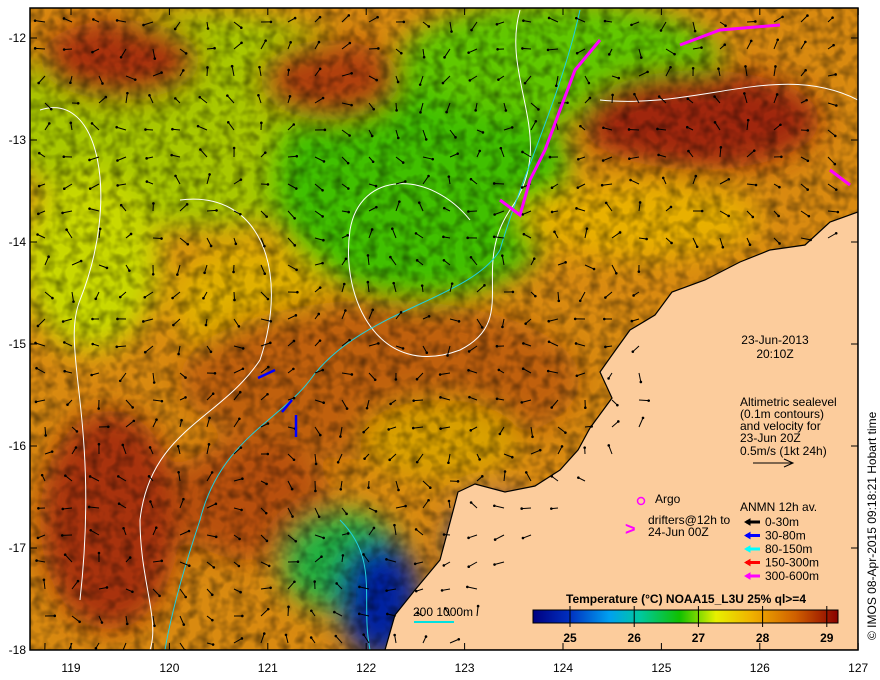 This screenshot has height=680, width=880. What do you see at coordinates (661, 668) in the screenshot?
I see `lon-label: 125` at bounding box center [661, 668].